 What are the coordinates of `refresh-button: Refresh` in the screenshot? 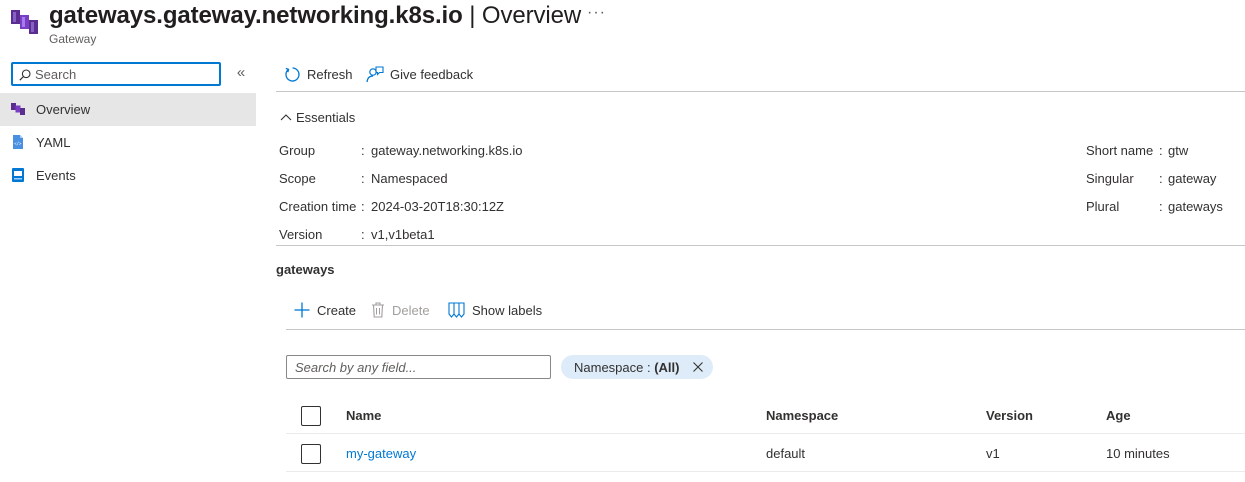 It's located at (318, 74).